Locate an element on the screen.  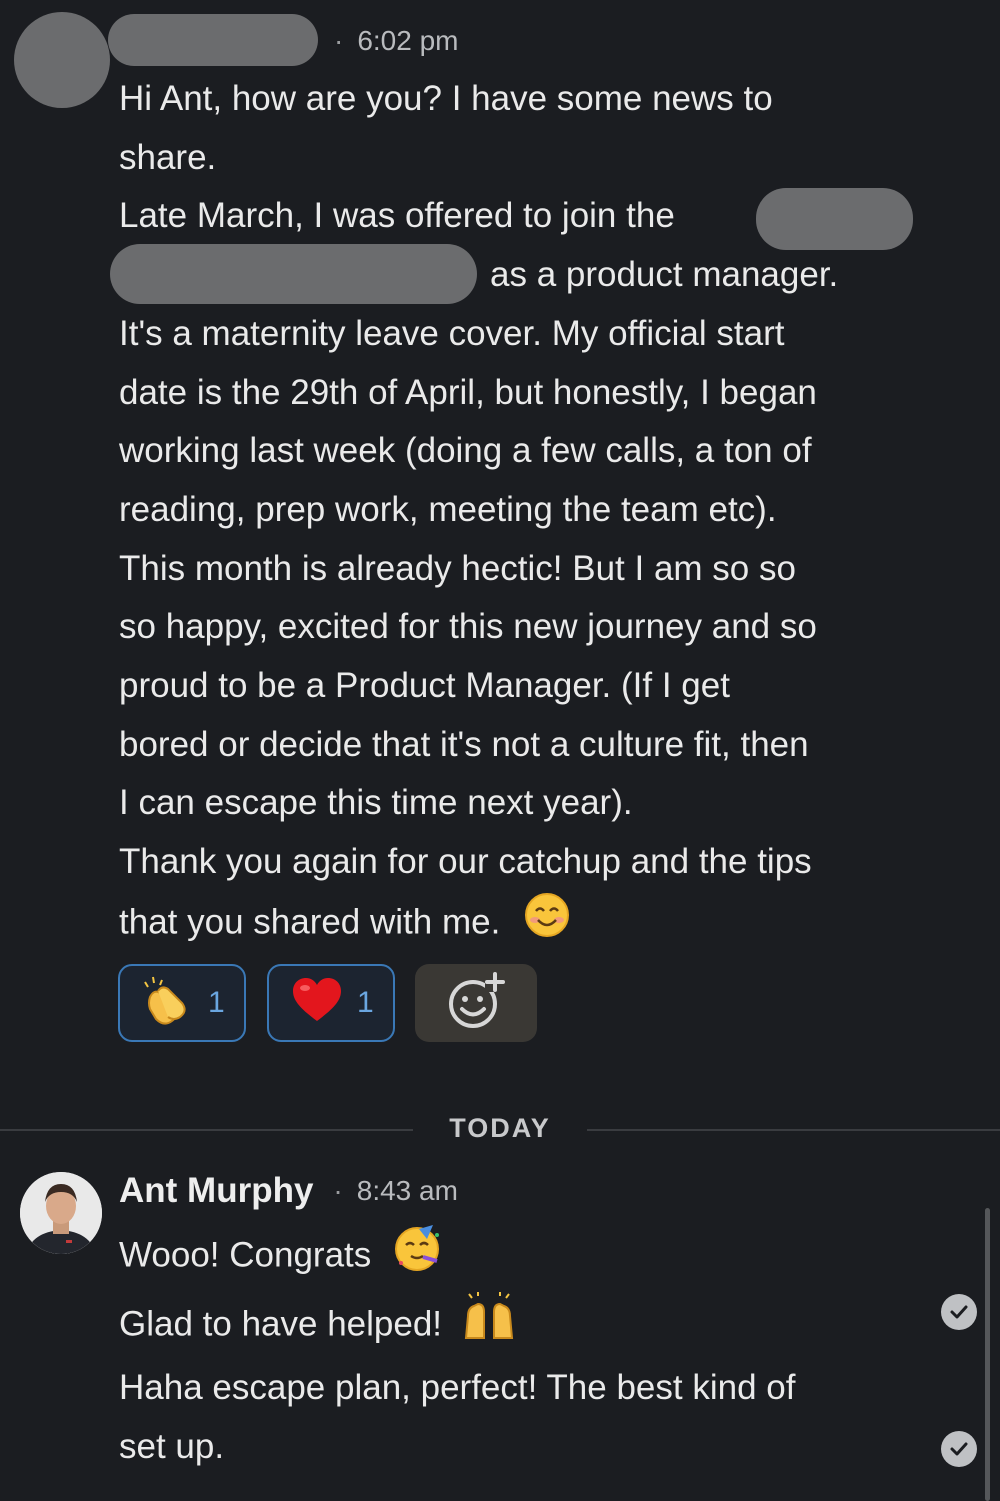
scrollbar is located at coordinates (987, 1354).